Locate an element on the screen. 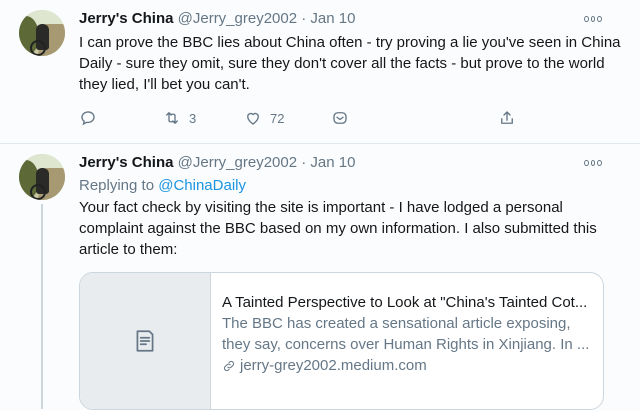 The height and width of the screenshot is (410, 640). card-thumbnail is located at coordinates (145, 341).